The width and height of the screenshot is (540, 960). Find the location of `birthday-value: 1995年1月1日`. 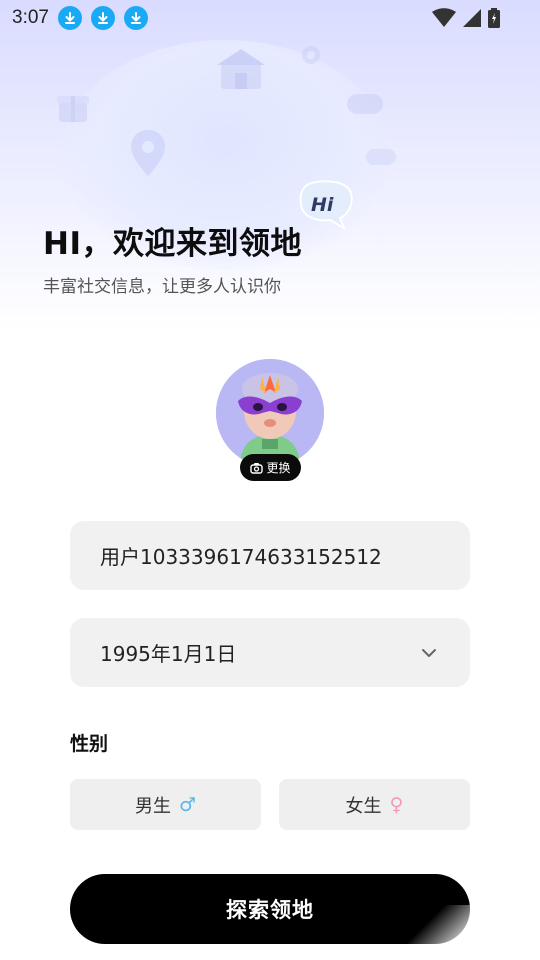

birthday-value: 1995年1月1日 is located at coordinates (168, 654).